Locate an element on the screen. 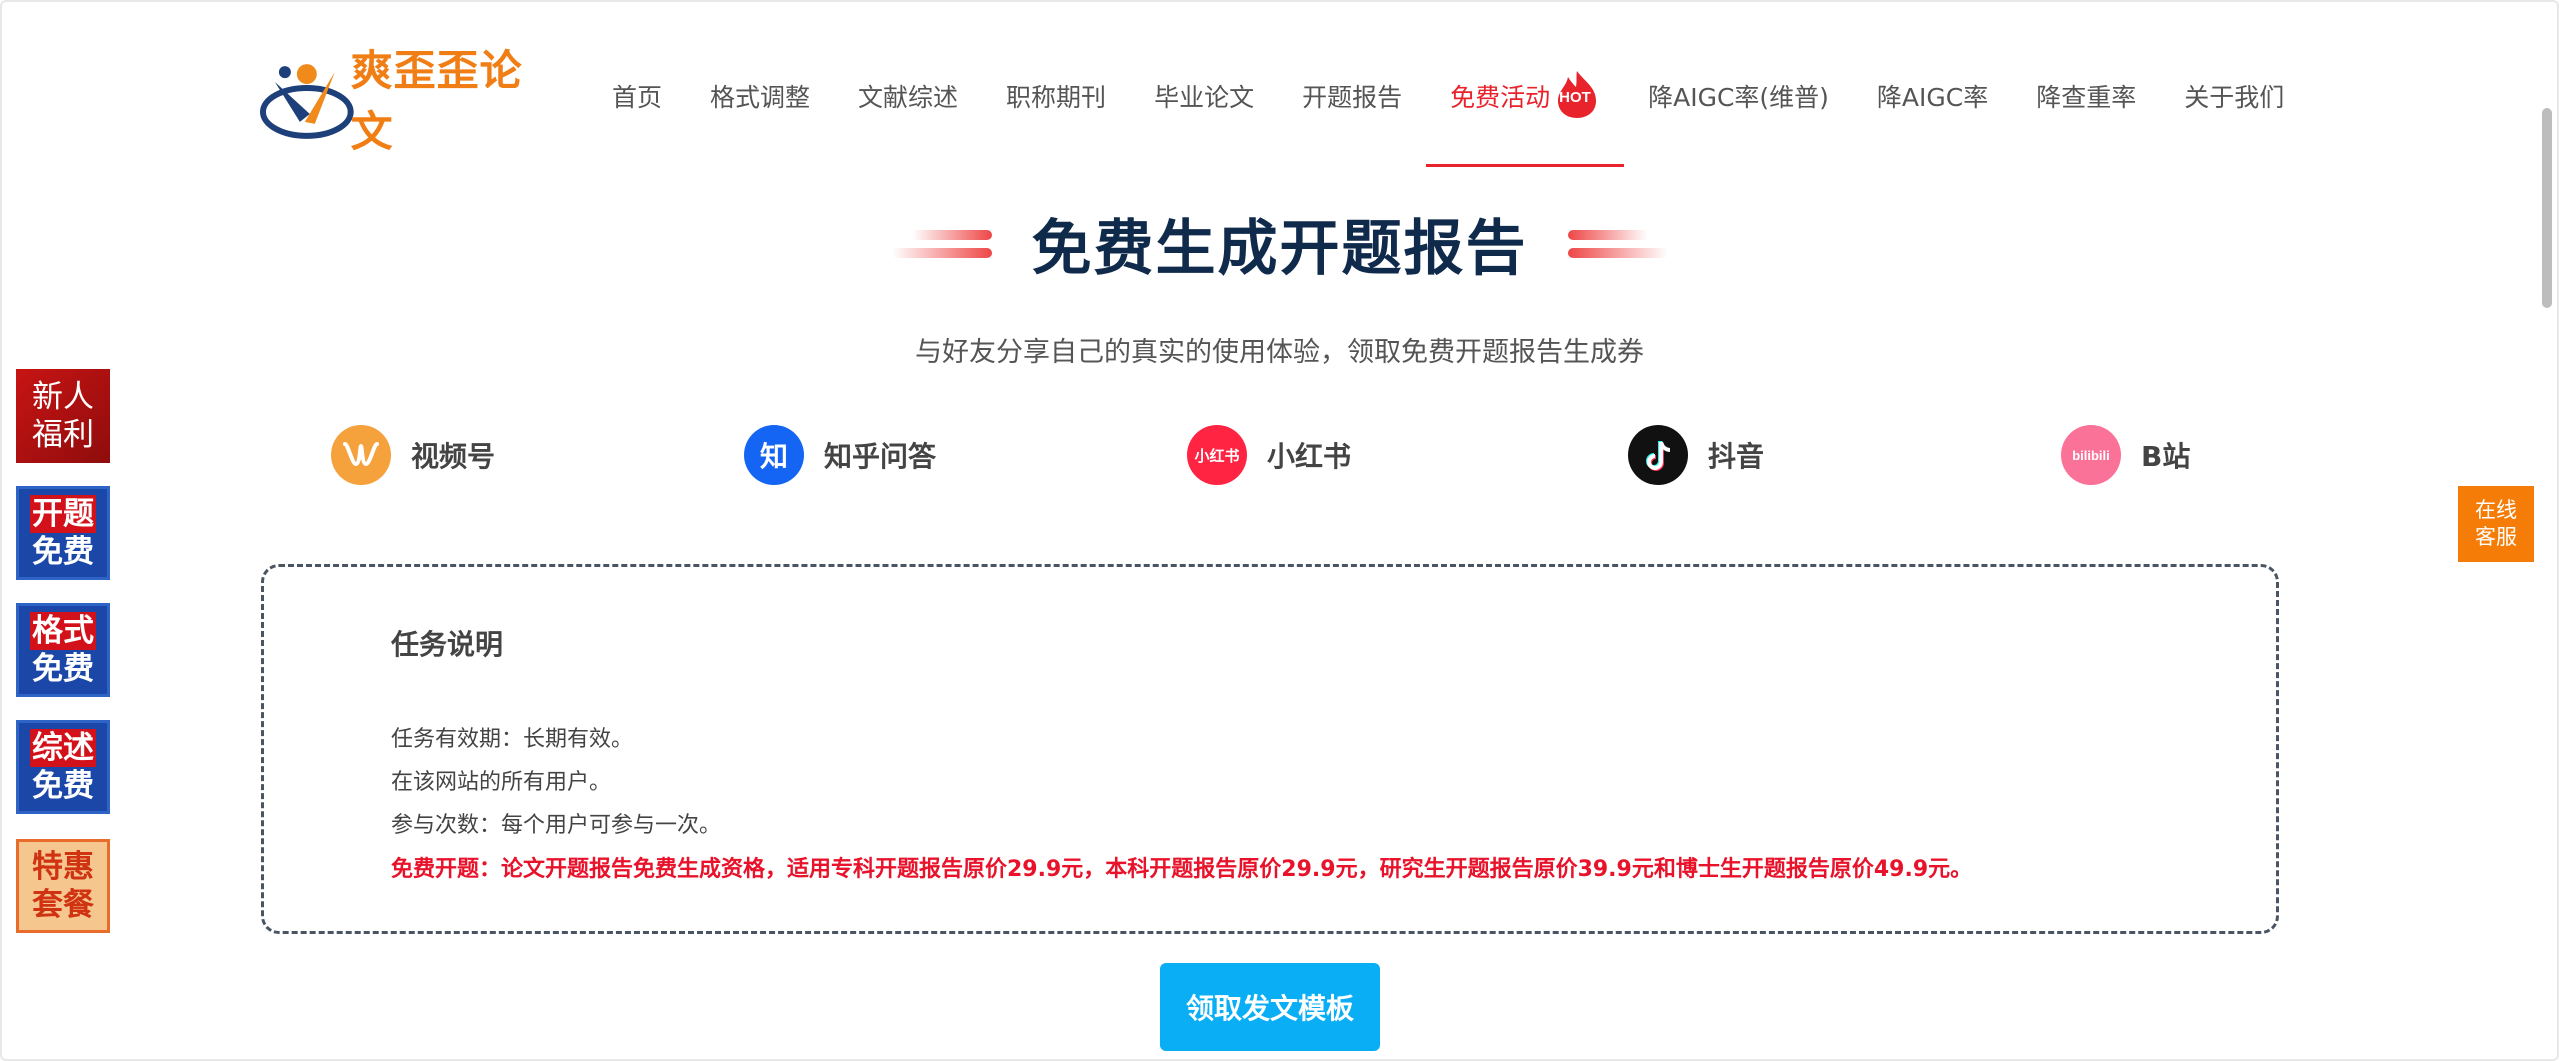  site-logo: 爽歪歪论文 is located at coordinates (410, 101).